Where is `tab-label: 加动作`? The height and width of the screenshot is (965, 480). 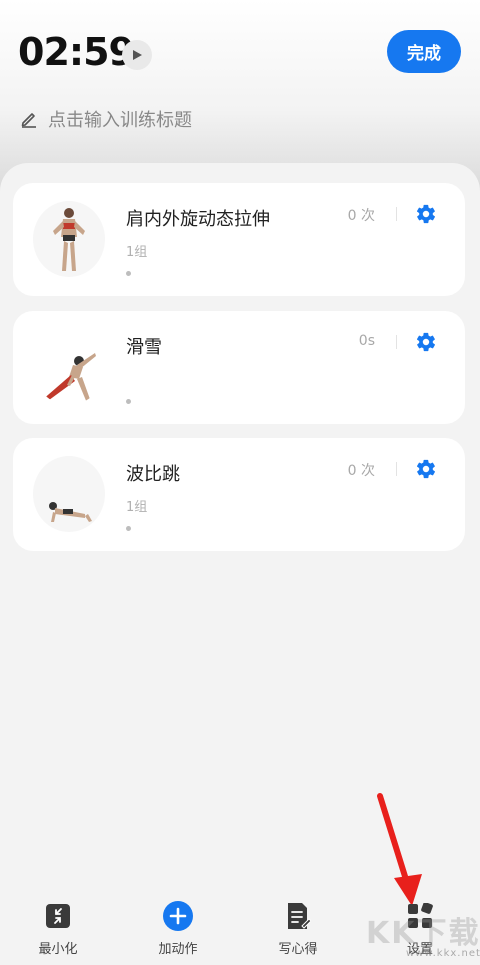
tab-label: 加动作 is located at coordinates (178, 949).